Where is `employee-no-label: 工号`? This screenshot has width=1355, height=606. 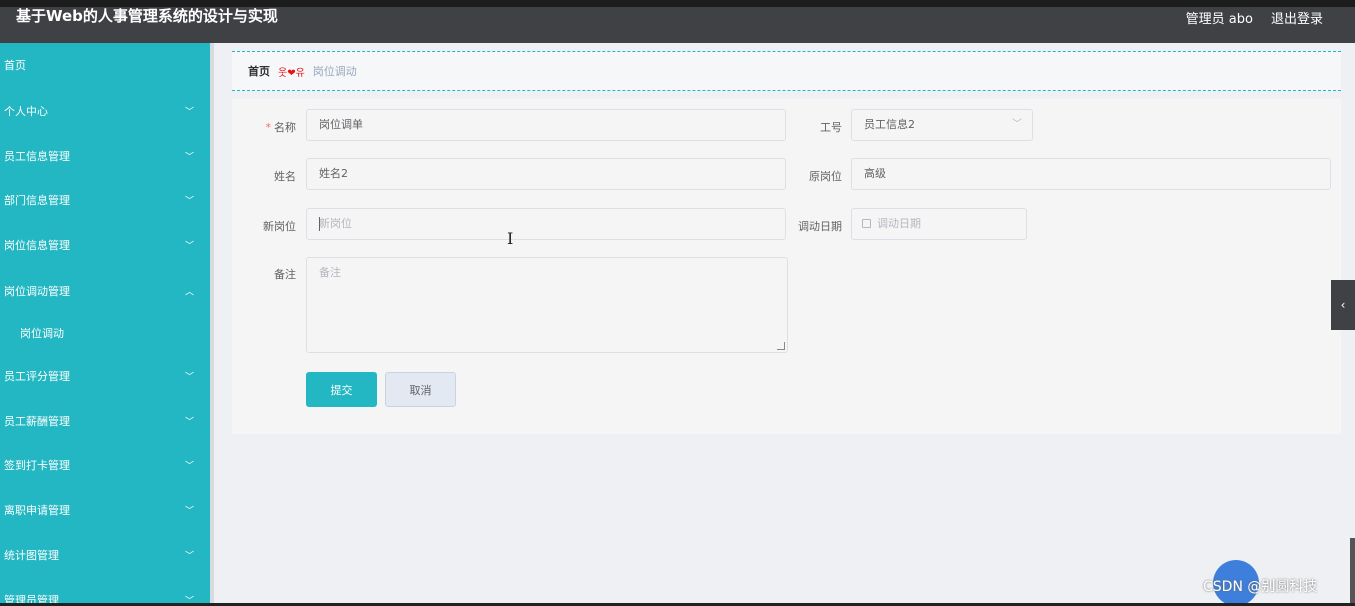 employee-no-label: 工号 is located at coordinates (831, 127).